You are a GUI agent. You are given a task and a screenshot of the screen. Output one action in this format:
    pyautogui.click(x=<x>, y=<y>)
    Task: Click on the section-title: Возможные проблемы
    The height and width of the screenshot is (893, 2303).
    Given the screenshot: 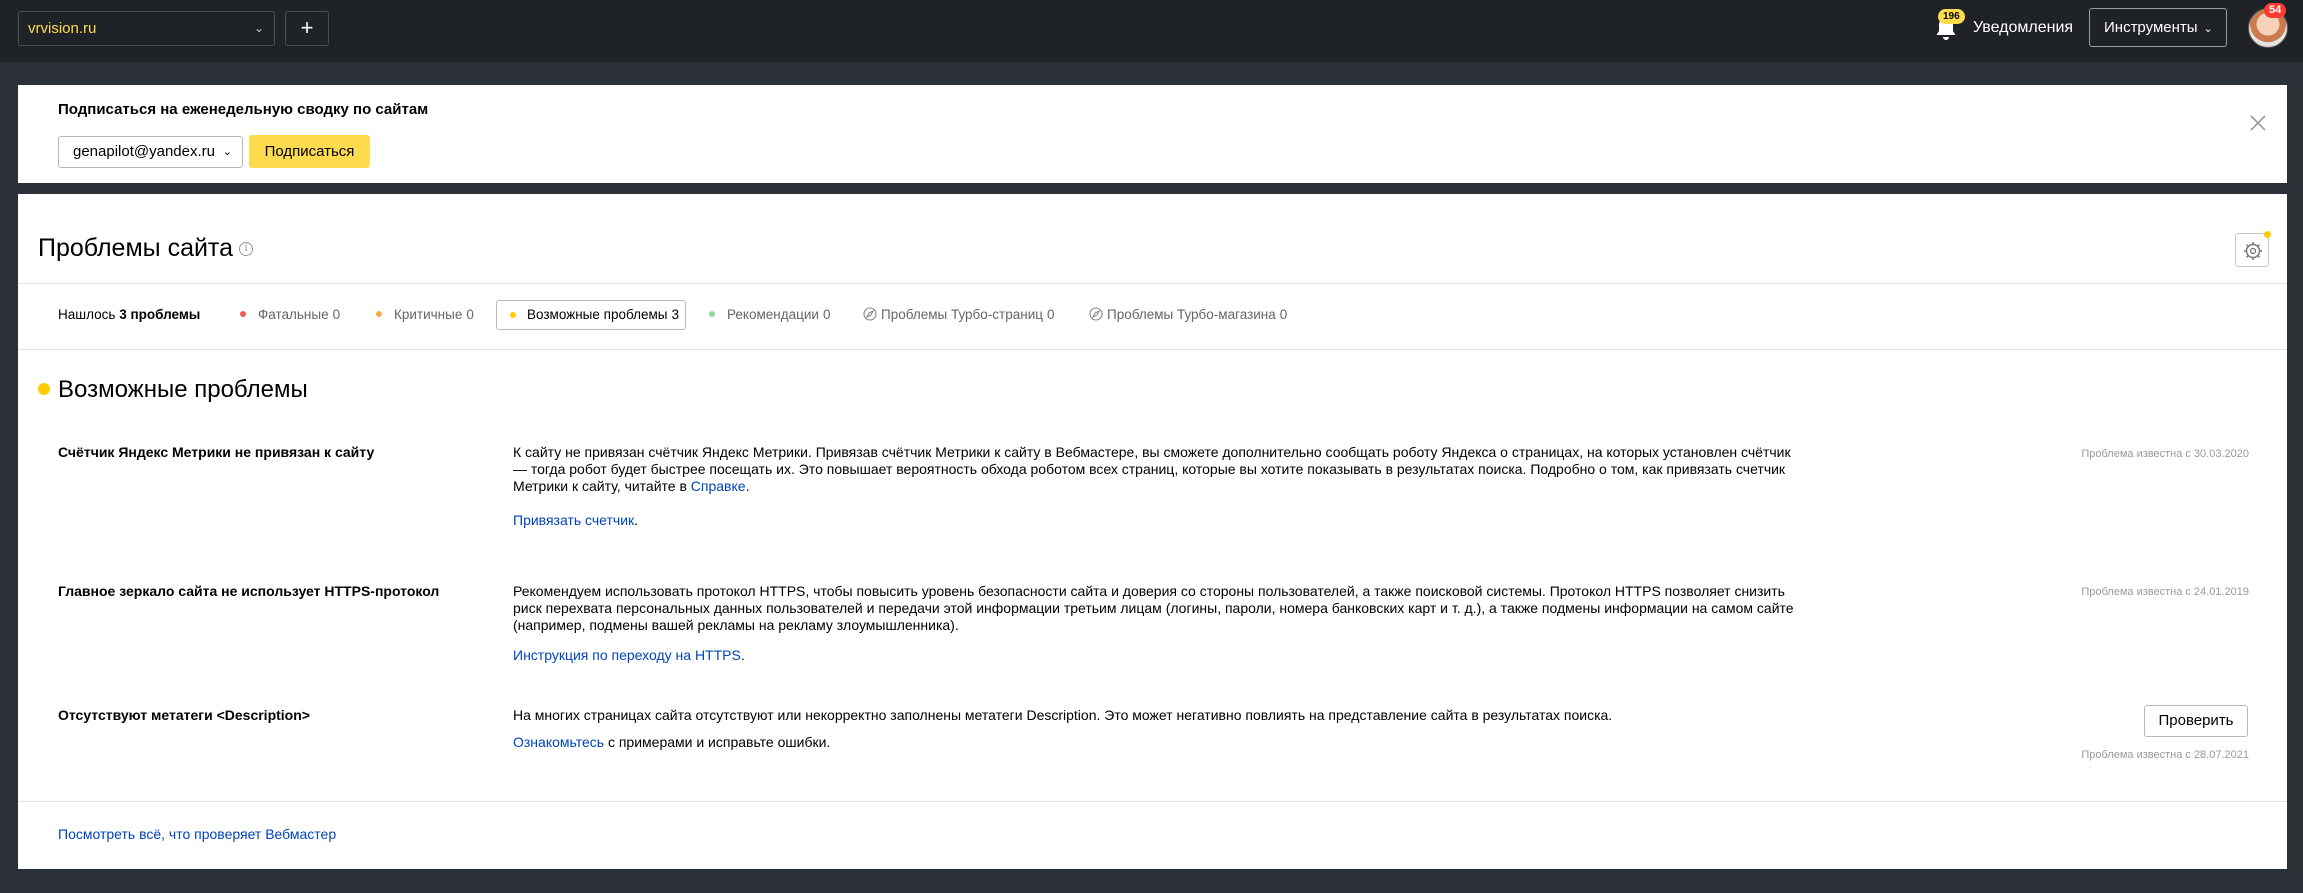 What is the action you would take?
    pyautogui.click(x=173, y=390)
    